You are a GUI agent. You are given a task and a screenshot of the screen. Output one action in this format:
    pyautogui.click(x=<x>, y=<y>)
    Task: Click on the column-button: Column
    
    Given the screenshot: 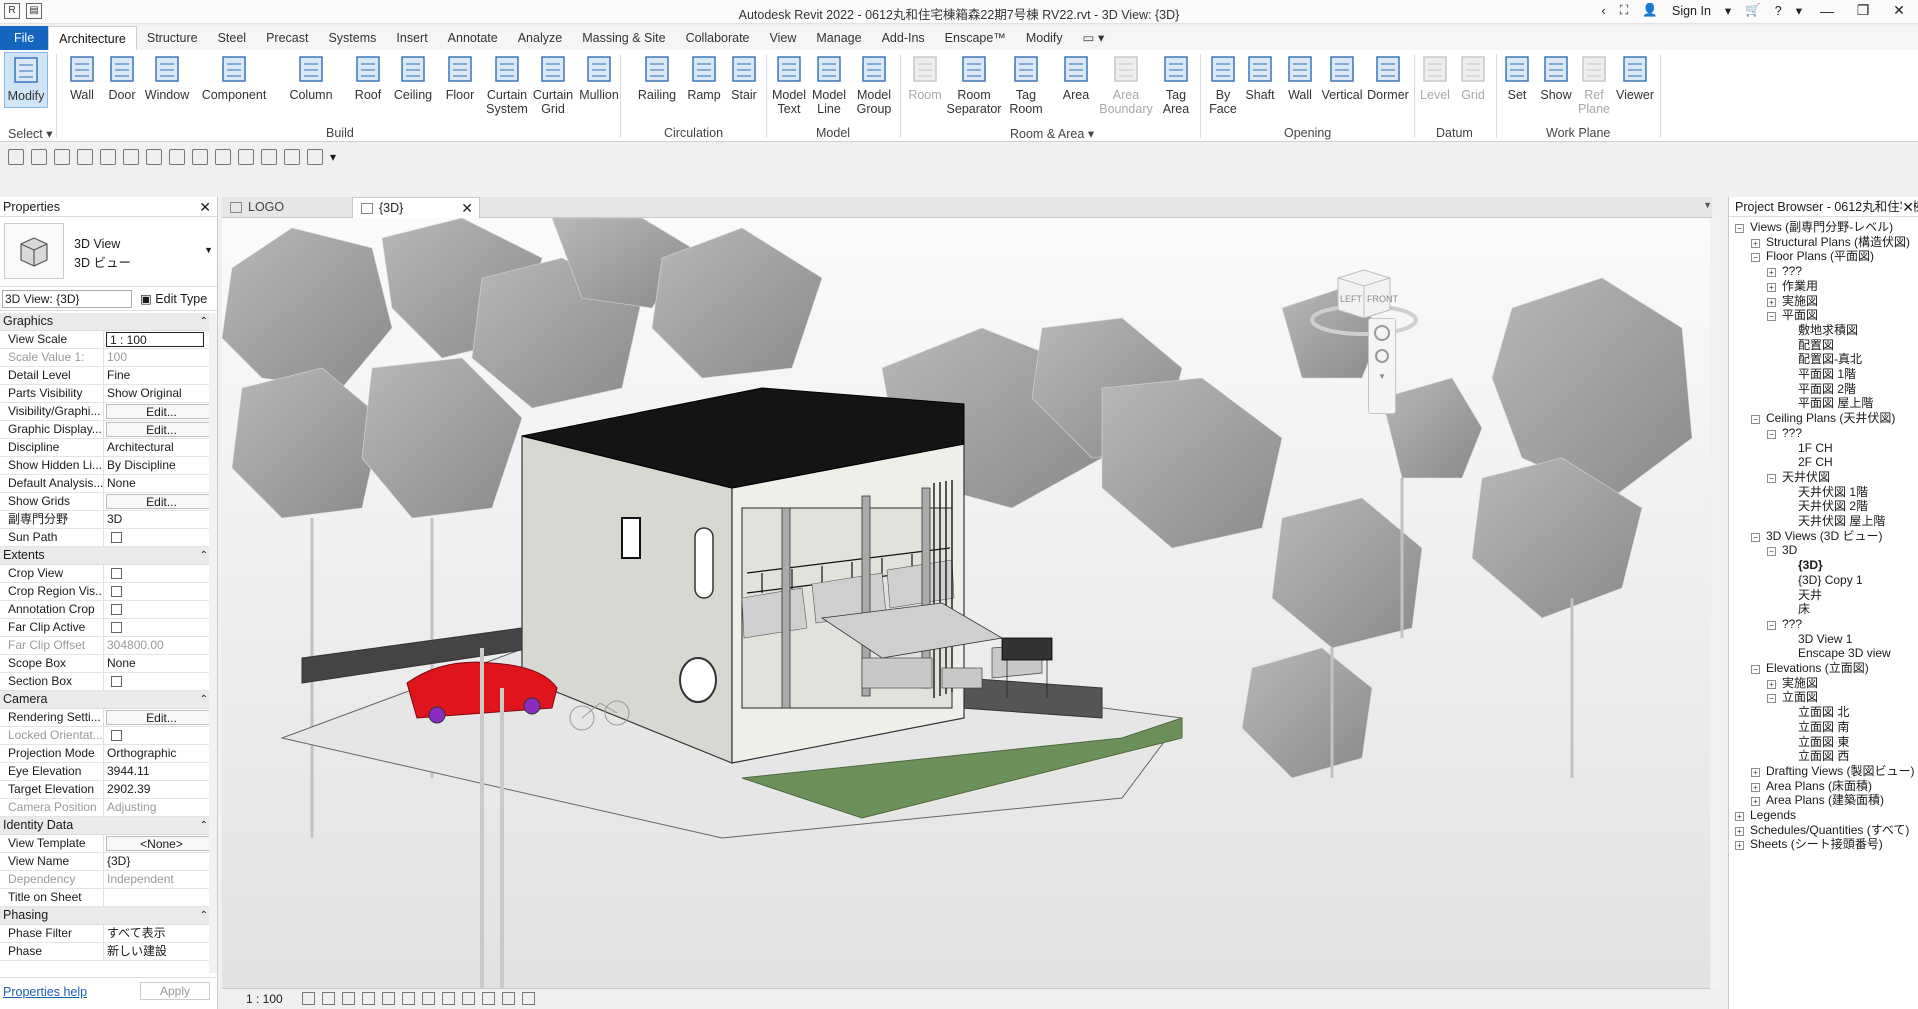 What is the action you would take?
    pyautogui.click(x=311, y=77)
    